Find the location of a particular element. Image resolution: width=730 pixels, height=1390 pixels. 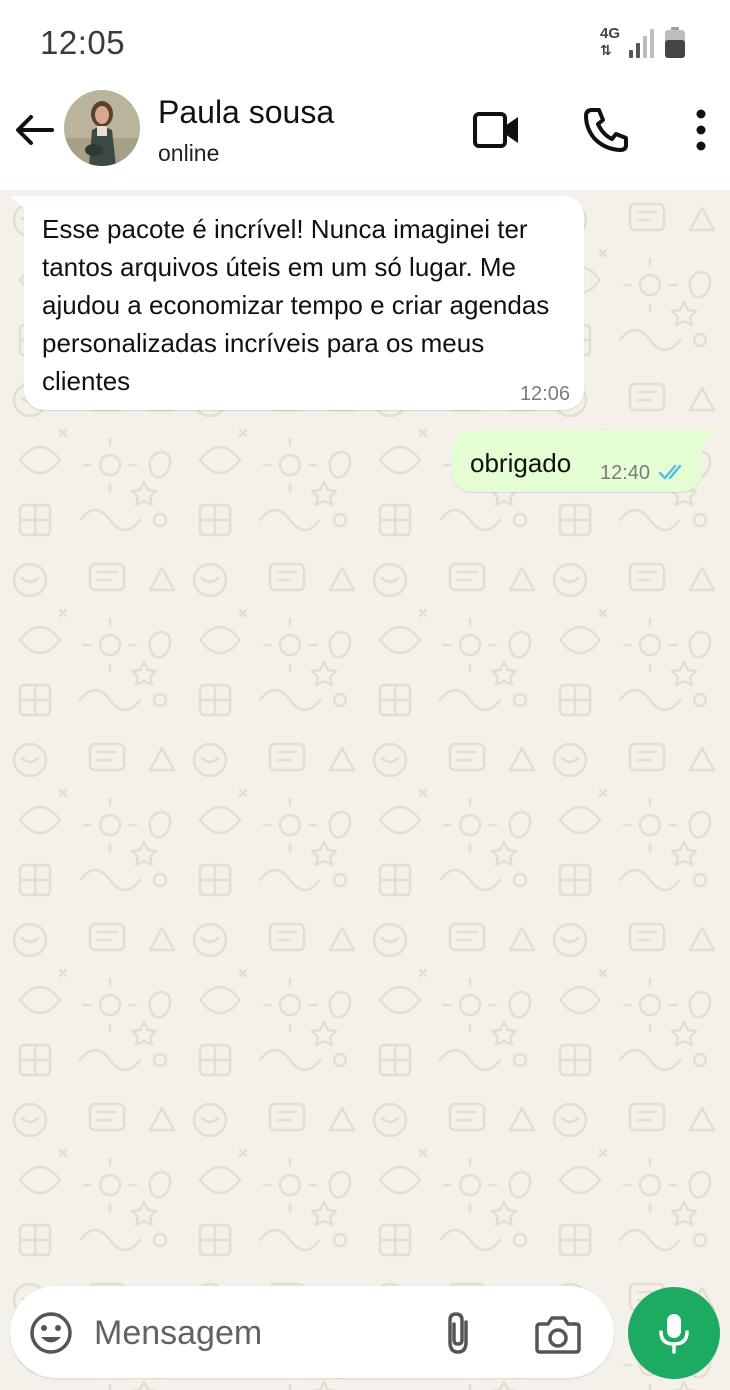

outgoing-bubble-tail is located at coordinates (709, 438).